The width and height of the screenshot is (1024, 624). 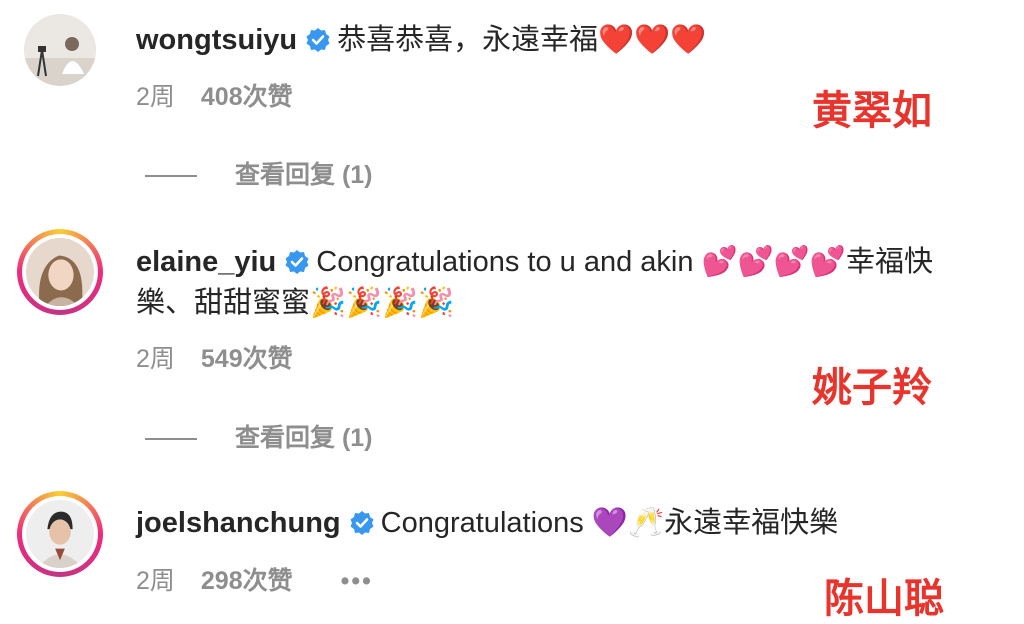 I want to click on comment-text-continued: 永遠幸福快樂, so click(x=751, y=523).